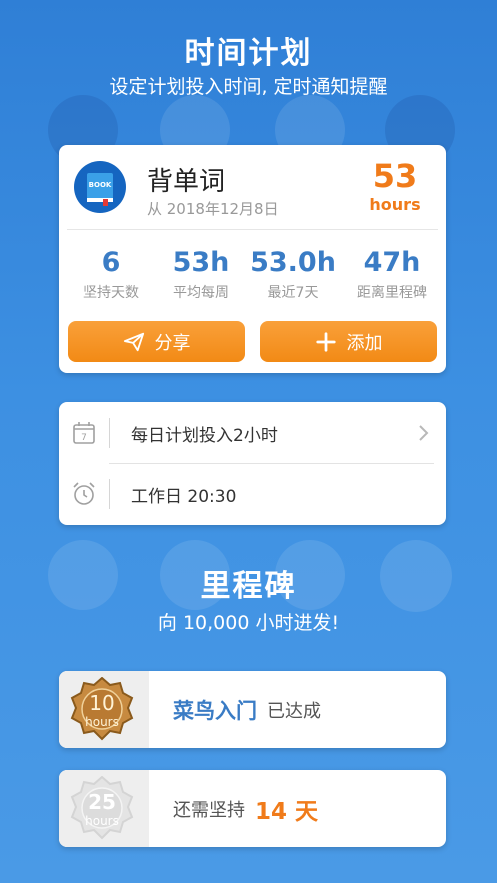 This screenshot has height=883, width=497. Describe the element at coordinates (133, 341) in the screenshot. I see `paper-plane-icon` at that location.